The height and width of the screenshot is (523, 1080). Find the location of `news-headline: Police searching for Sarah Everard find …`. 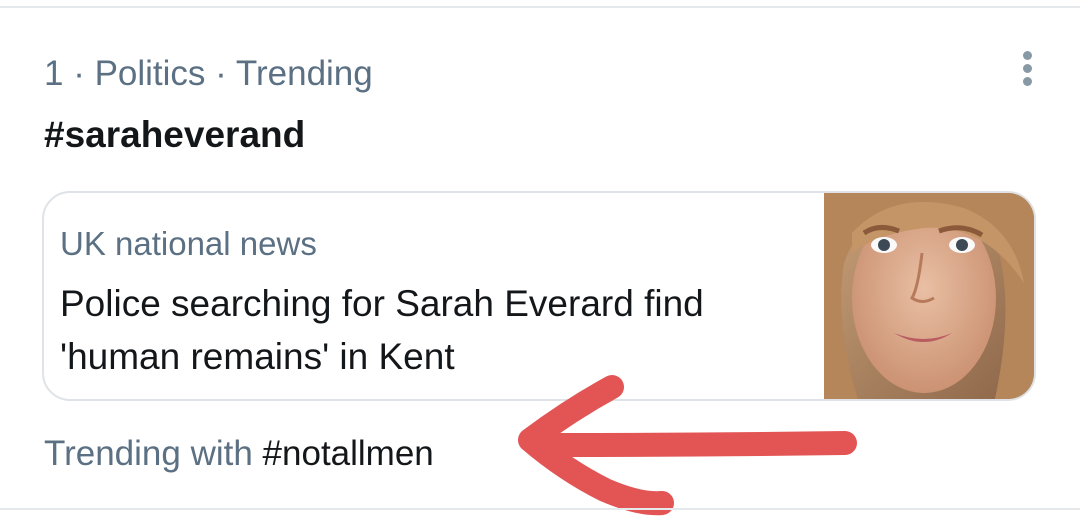

news-headline: Police searching for Sarah Everard find … is located at coordinates (382, 330).